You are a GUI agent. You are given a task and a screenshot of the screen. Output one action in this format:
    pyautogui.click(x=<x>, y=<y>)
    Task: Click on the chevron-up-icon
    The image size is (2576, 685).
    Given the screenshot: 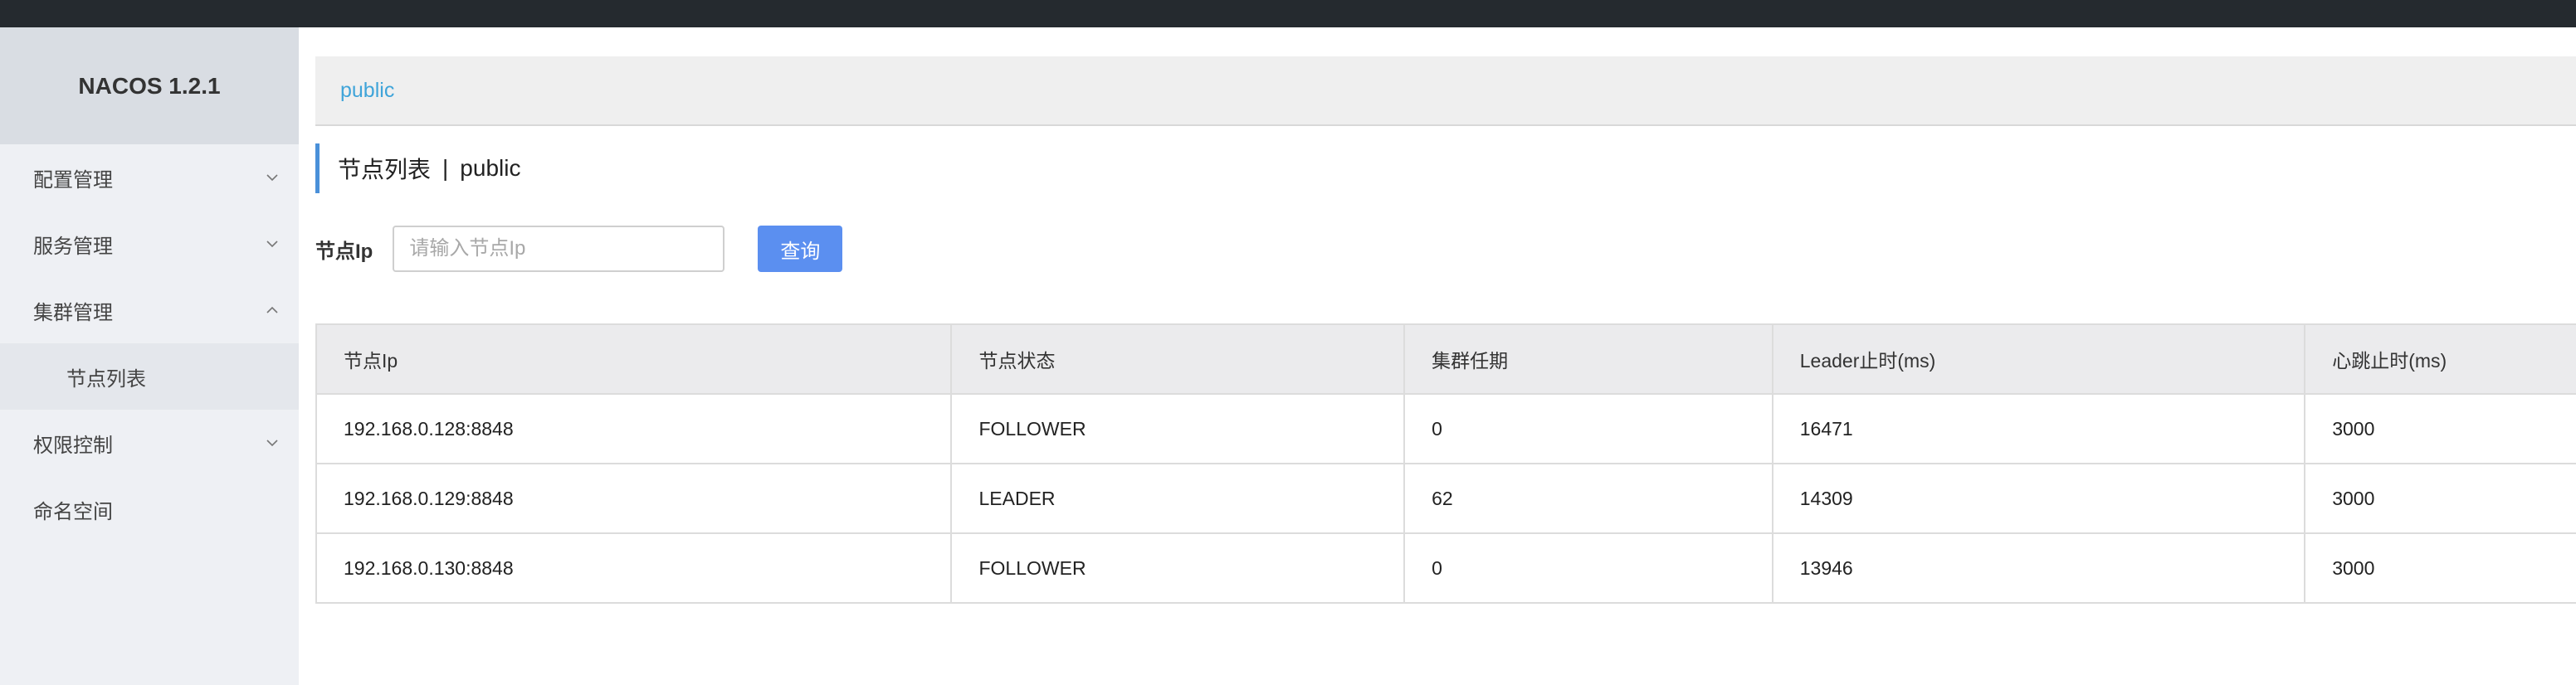 What is the action you would take?
    pyautogui.click(x=272, y=309)
    